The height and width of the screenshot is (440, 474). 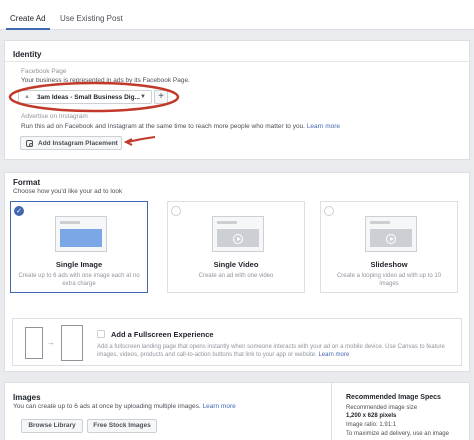 I want to click on canvas-illustration-icon, so click(x=72, y=343).